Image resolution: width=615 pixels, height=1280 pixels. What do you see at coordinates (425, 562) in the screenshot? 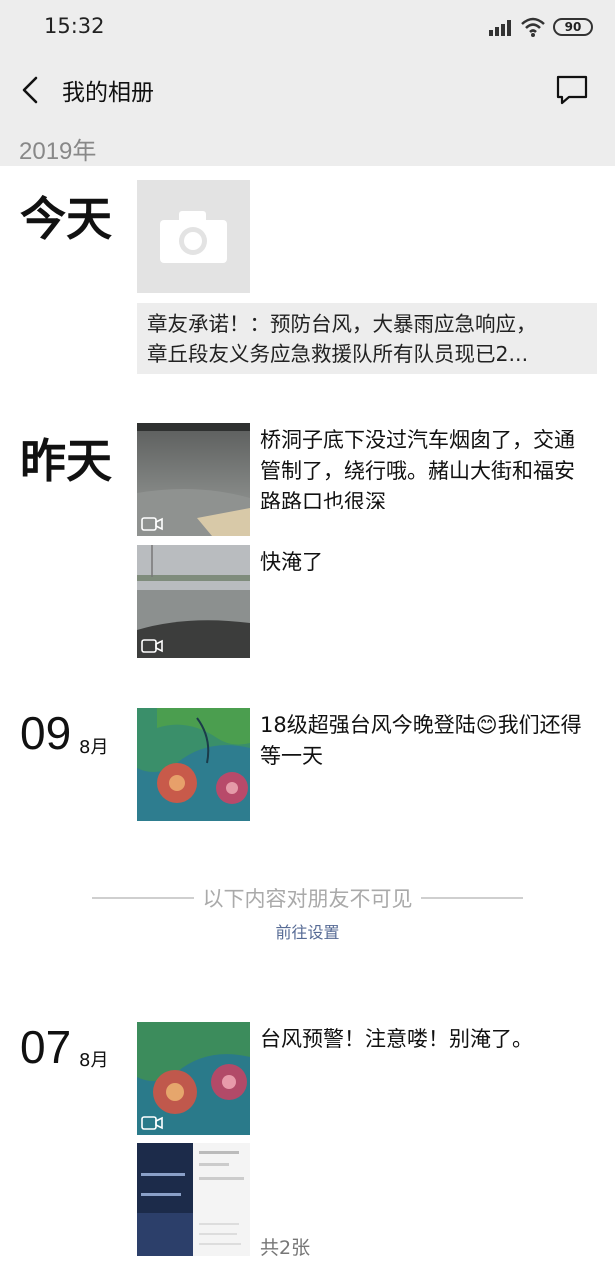
I see `post-text: 快淹了` at bounding box center [425, 562].